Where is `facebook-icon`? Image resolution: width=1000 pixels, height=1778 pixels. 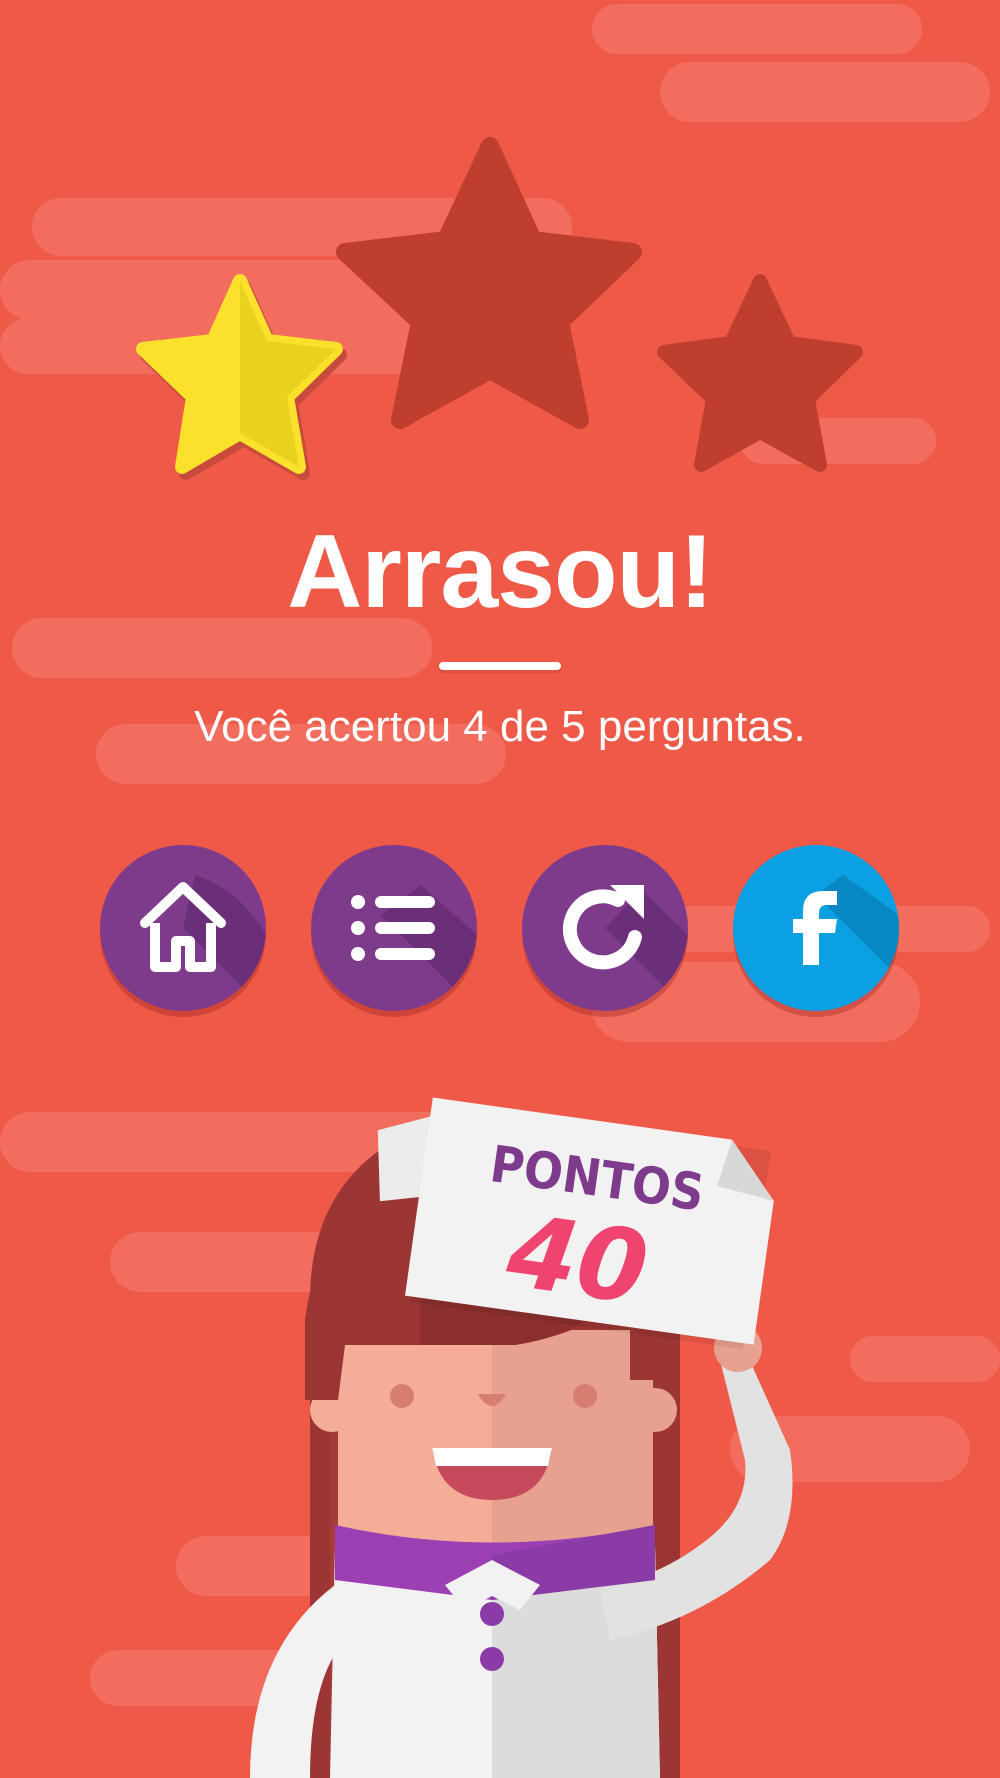
facebook-icon is located at coordinates (846, 926).